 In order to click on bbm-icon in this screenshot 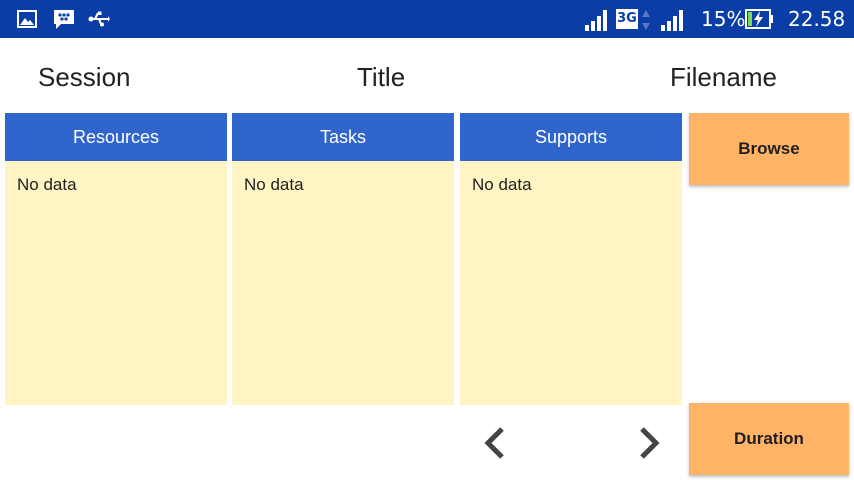, I will do `click(64, 19)`.